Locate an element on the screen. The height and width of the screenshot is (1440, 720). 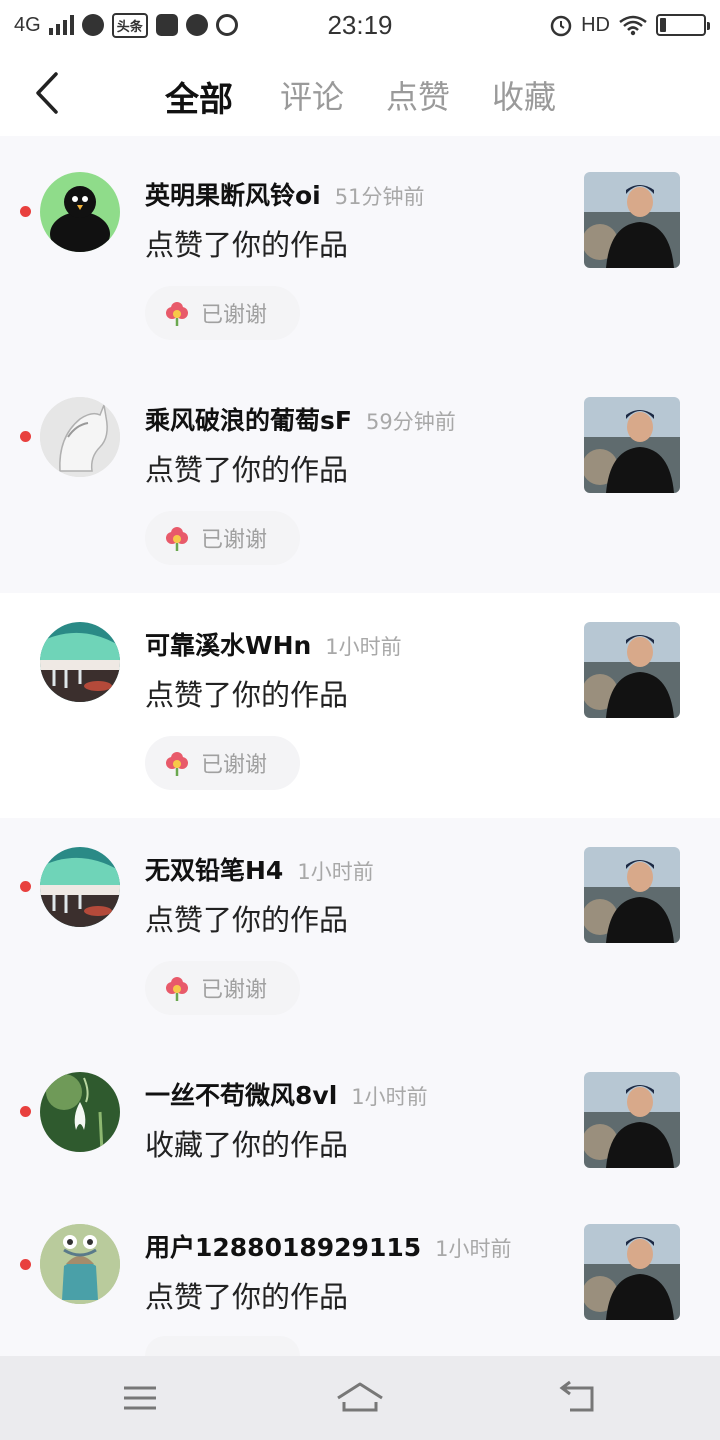
snowdrop-avatar-icon is located at coordinates (80, 1112).